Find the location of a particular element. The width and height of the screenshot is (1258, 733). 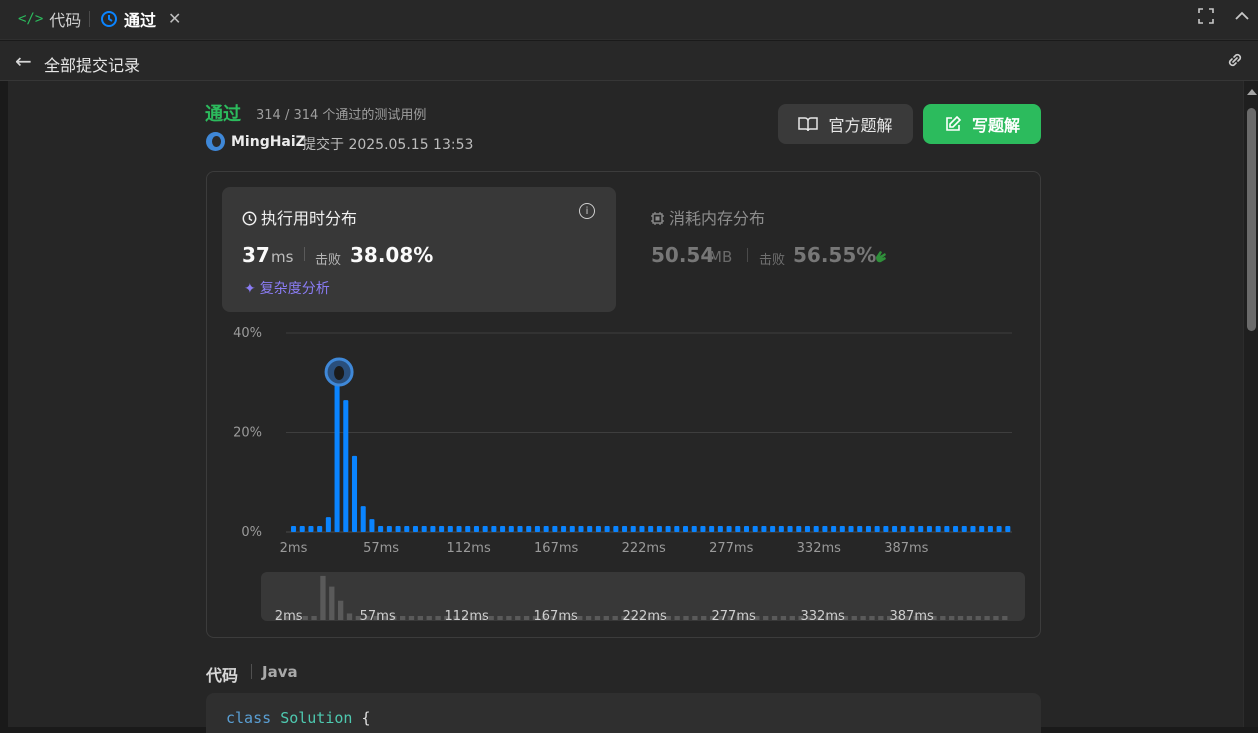

link-icon is located at coordinates (1235, 62).